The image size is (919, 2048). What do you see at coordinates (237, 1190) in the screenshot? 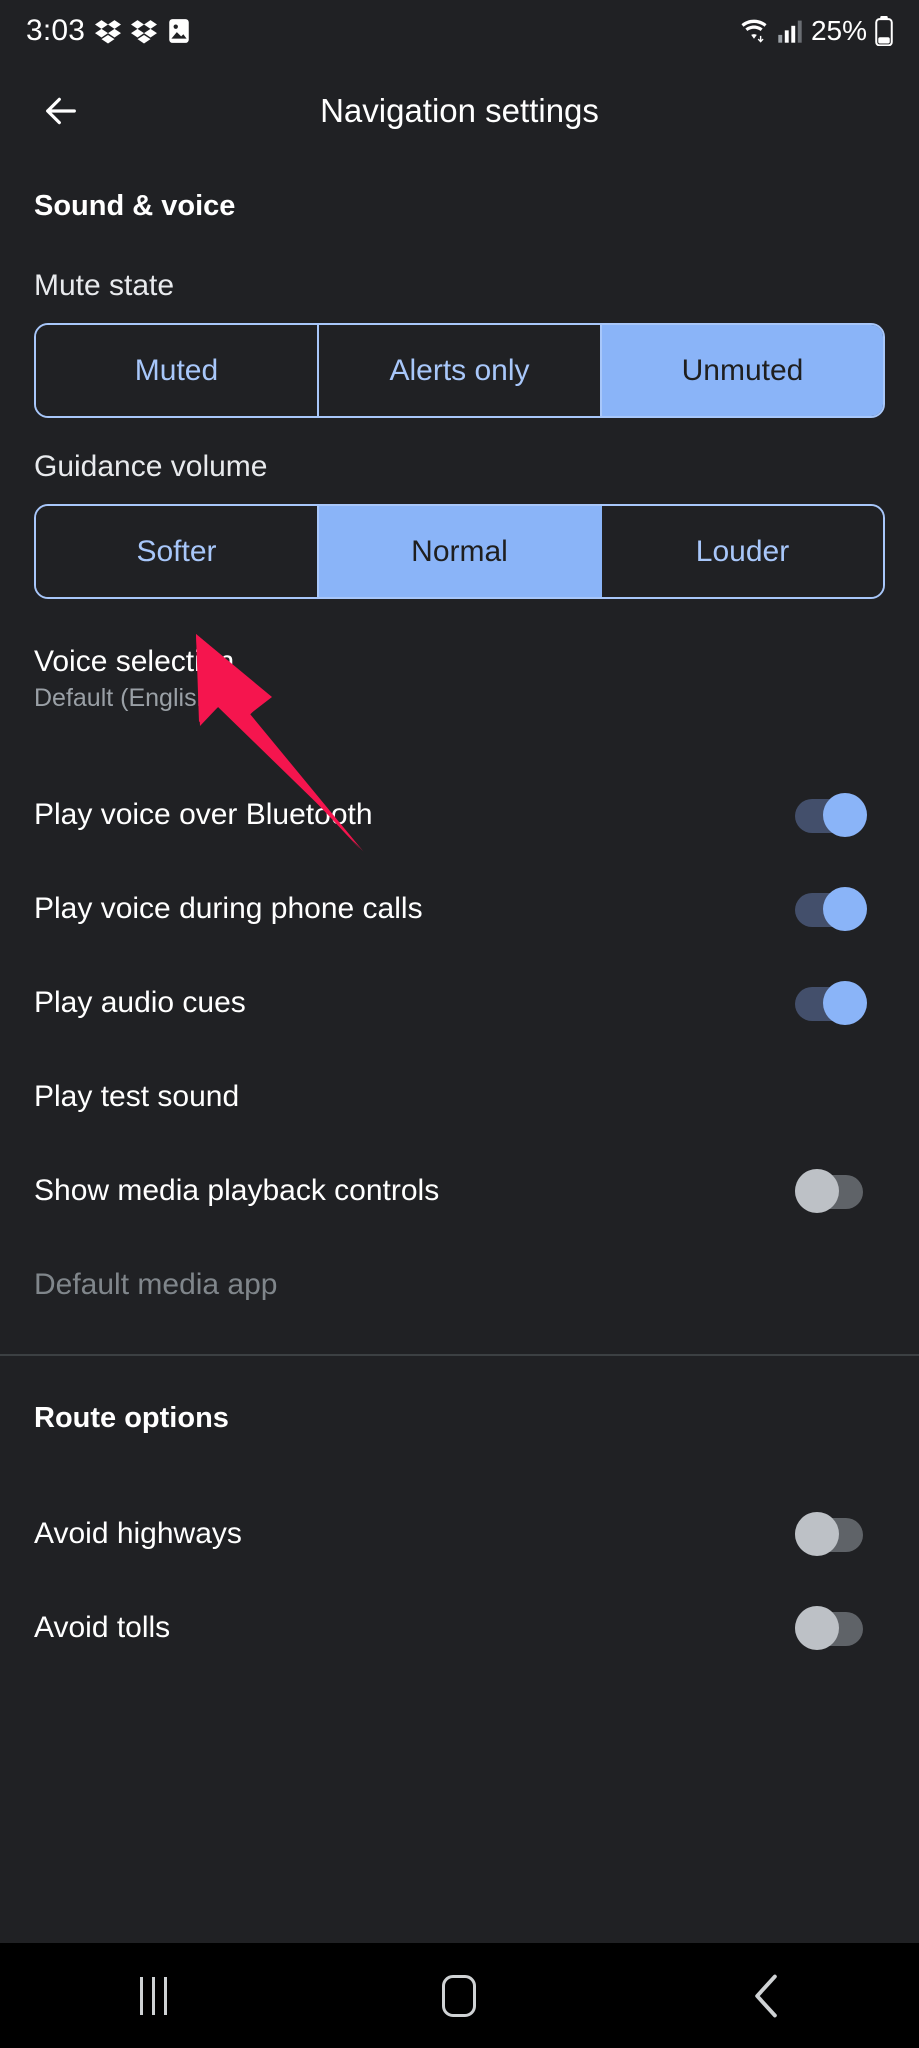
I see `row-label: Show media playback controls` at bounding box center [237, 1190].